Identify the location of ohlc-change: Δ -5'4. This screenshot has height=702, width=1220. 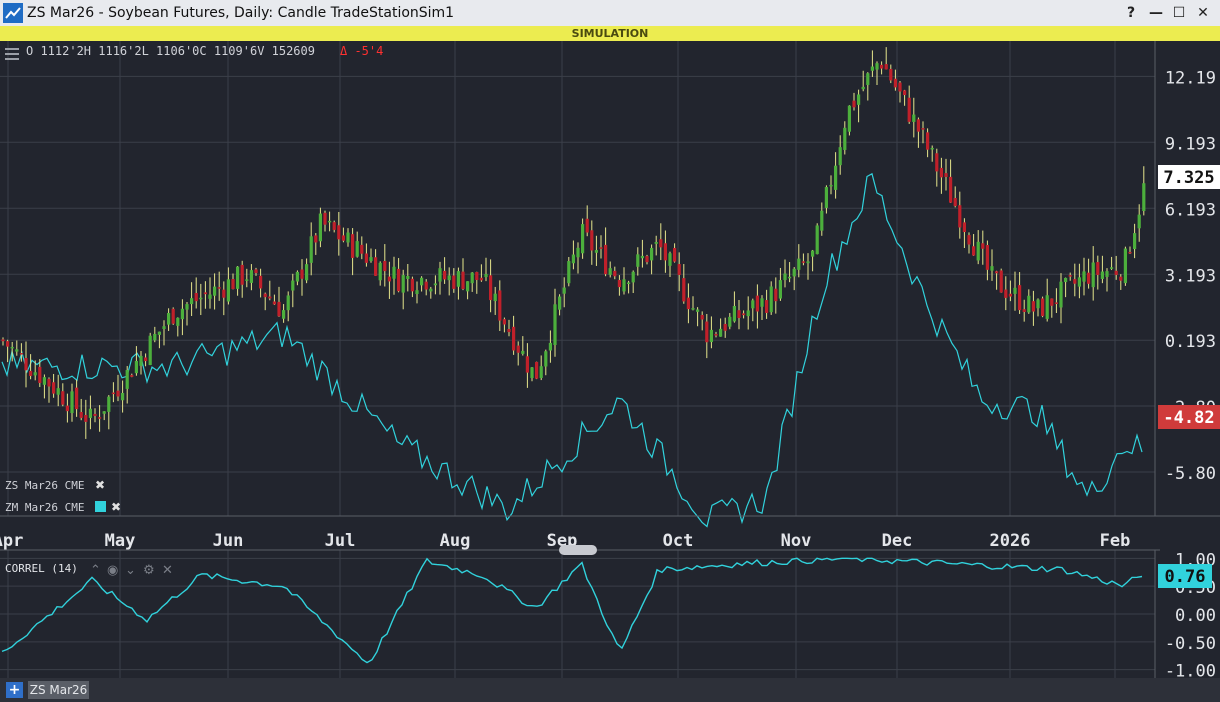
(361, 51).